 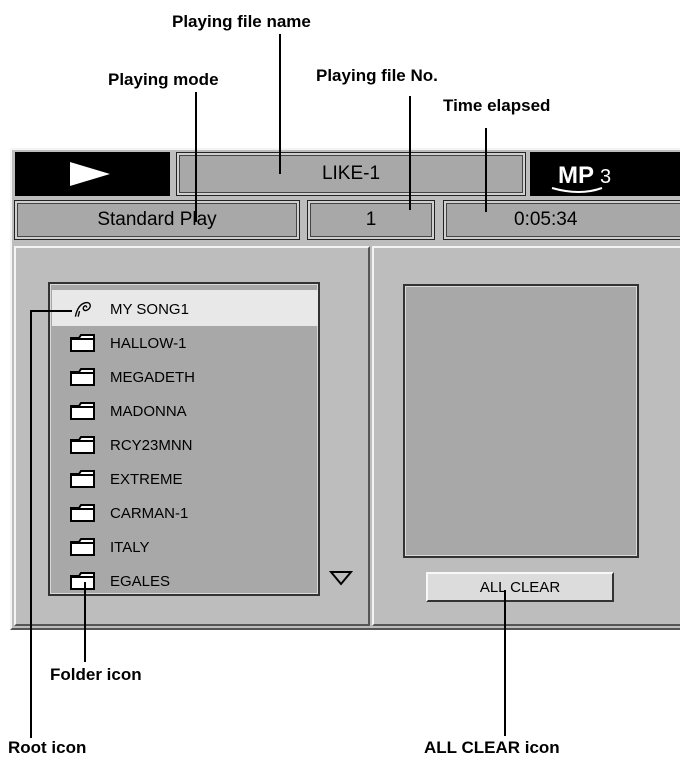 I want to click on list-item-folder: EXTREME, so click(x=126, y=479).